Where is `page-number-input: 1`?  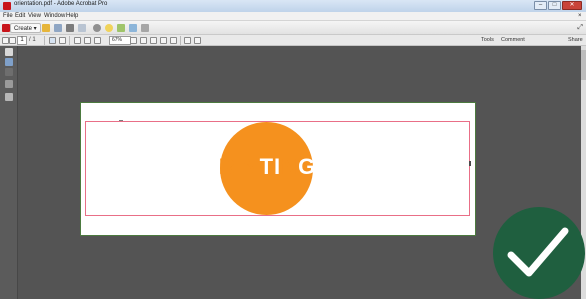 page-number-input: 1 is located at coordinates (22, 40).